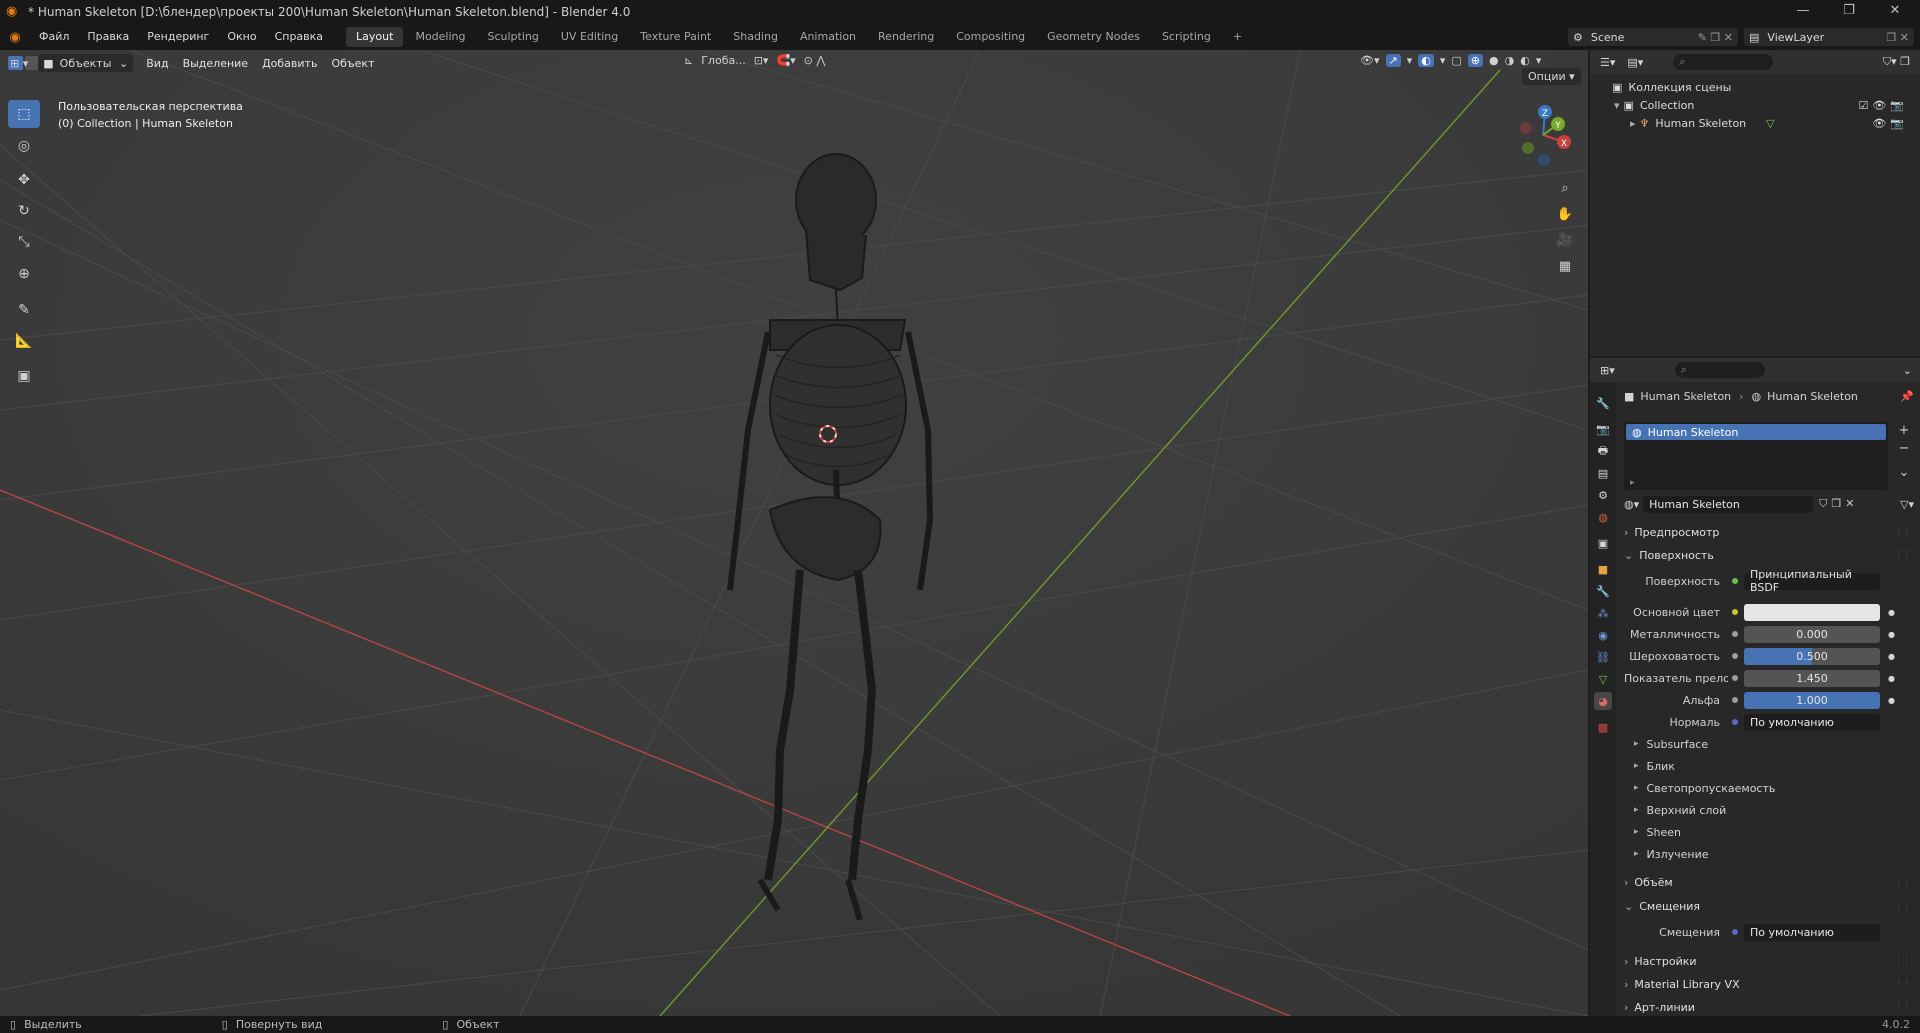 Image resolution: width=1920 pixels, height=1033 pixels. What do you see at coordinates (440, 37) in the screenshot?
I see `tab-modeling: Modeling` at bounding box center [440, 37].